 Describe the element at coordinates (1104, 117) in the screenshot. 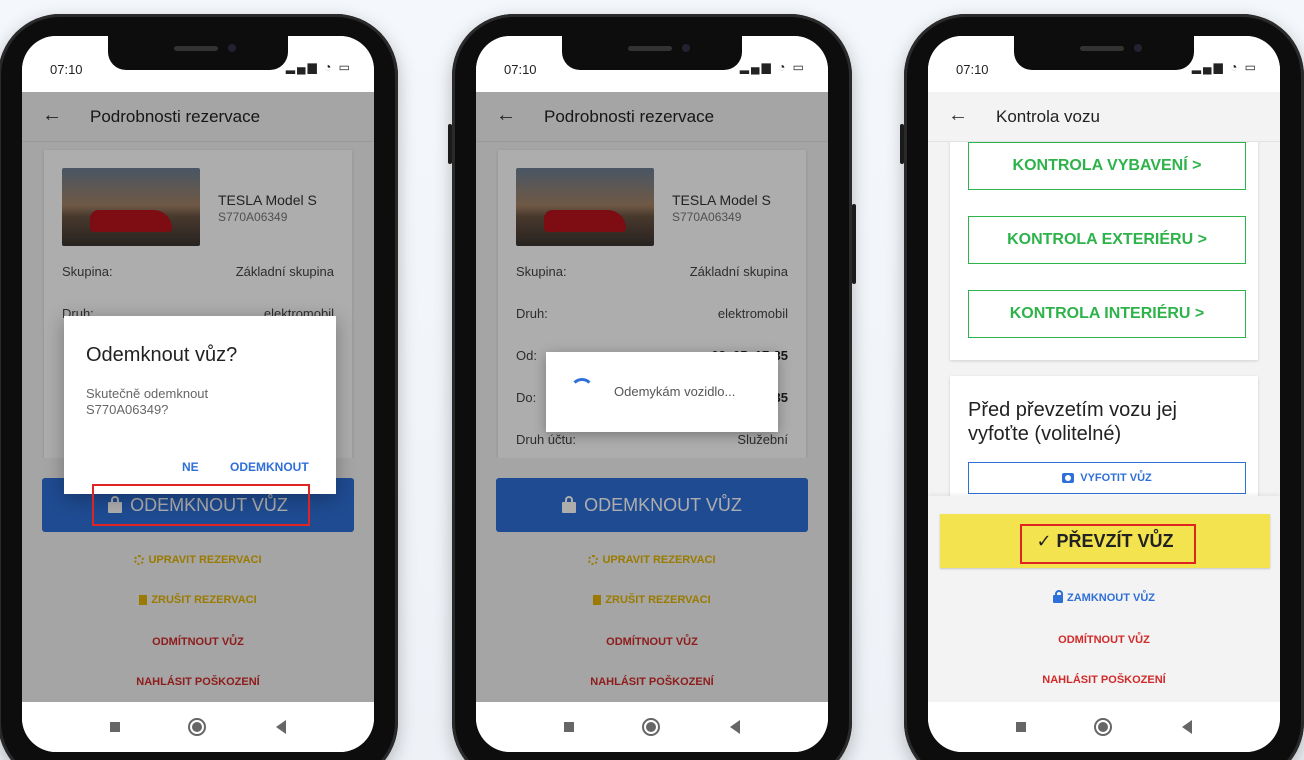

I see `app-bar: ← Kontrola vozu` at that location.